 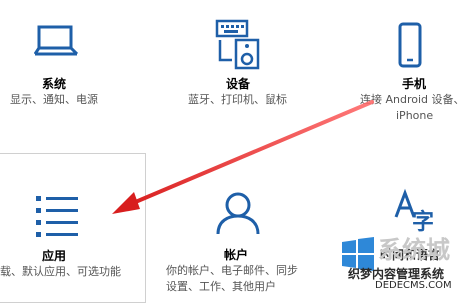 I want to click on tile-phone: 手机 连接 Android 设备、 iPhone, so click(x=400, y=75).